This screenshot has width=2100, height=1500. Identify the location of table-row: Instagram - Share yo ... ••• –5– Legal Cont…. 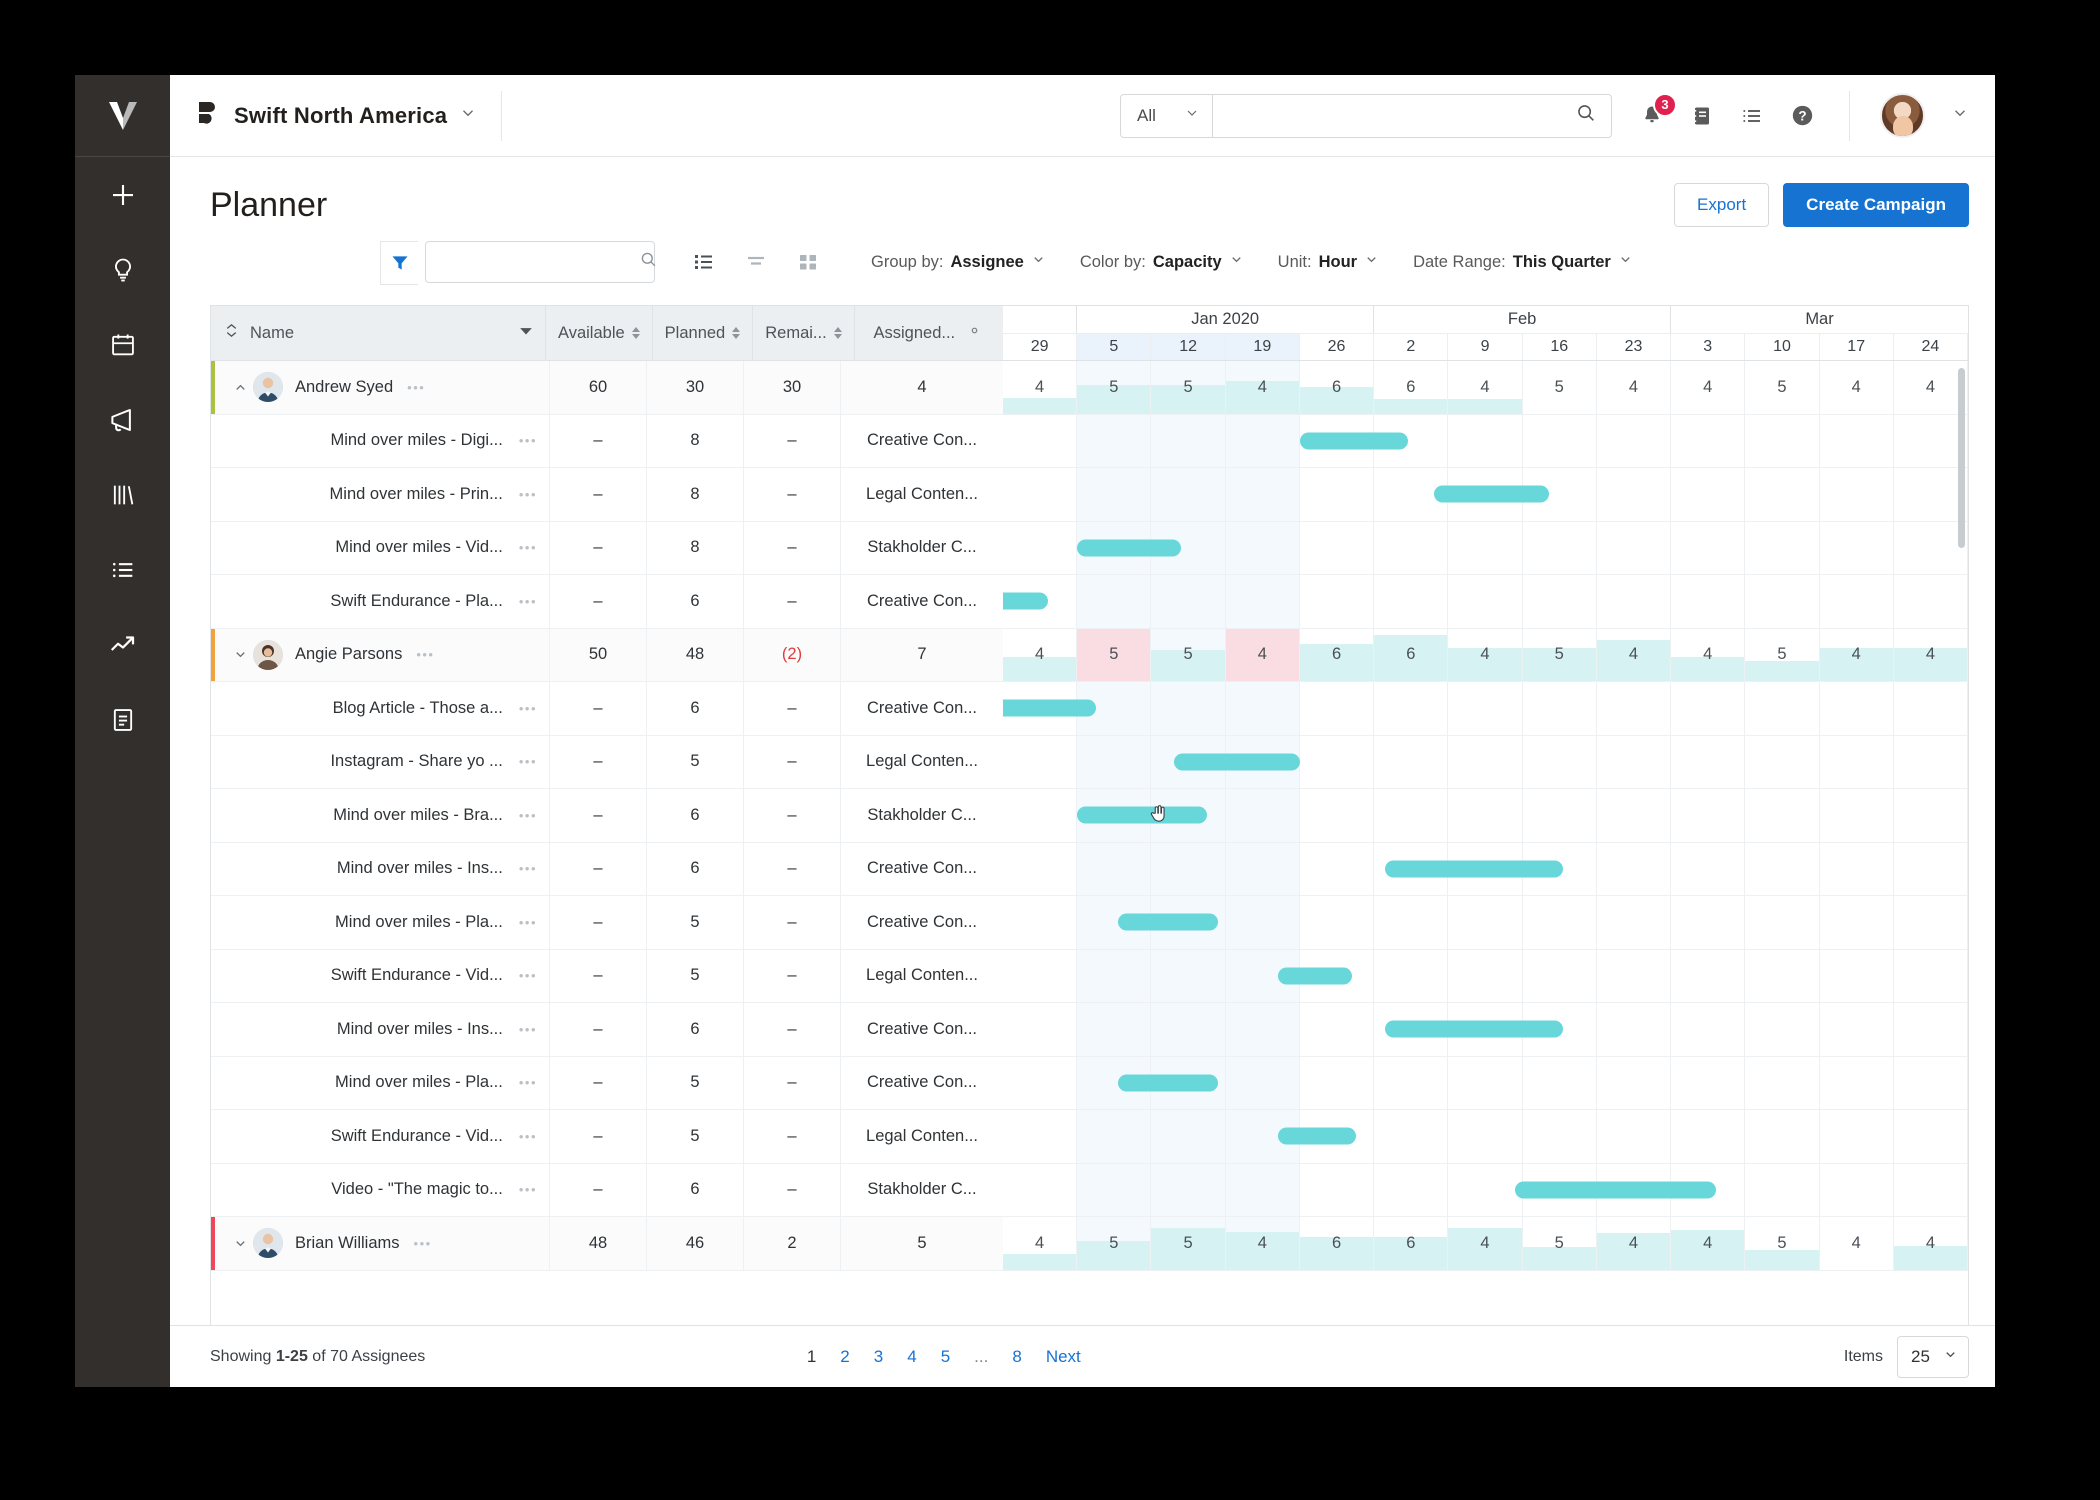
(607, 762).